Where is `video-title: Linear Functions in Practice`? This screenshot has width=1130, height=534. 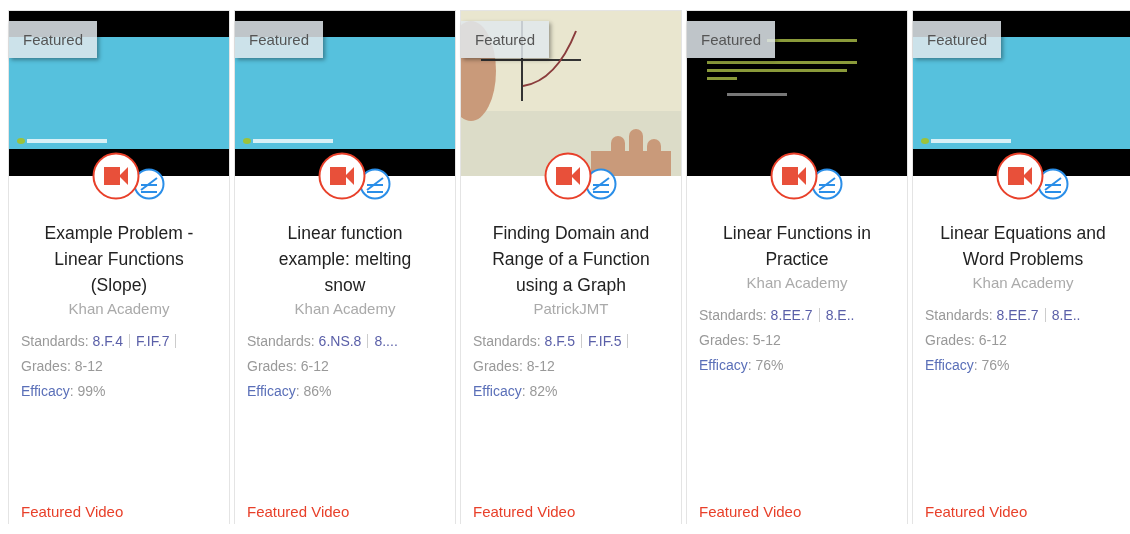
video-title: Linear Functions in Practice is located at coordinates (797, 246).